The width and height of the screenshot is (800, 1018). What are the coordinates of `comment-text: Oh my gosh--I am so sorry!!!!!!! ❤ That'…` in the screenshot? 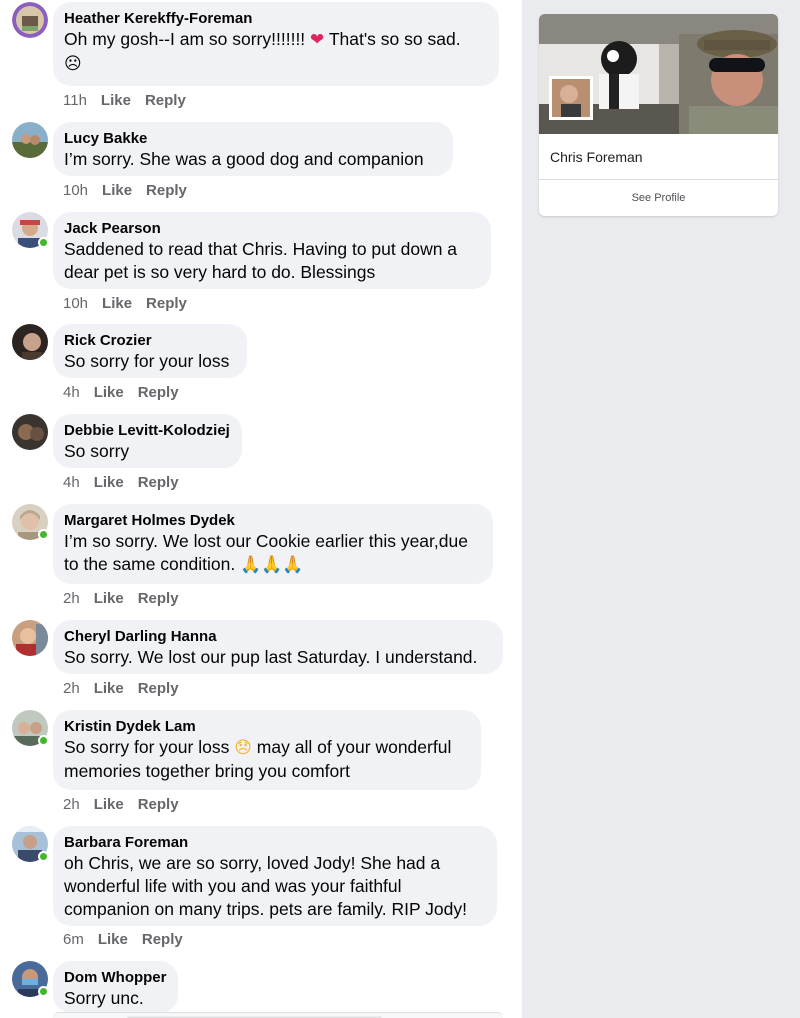 It's located at (276, 52).